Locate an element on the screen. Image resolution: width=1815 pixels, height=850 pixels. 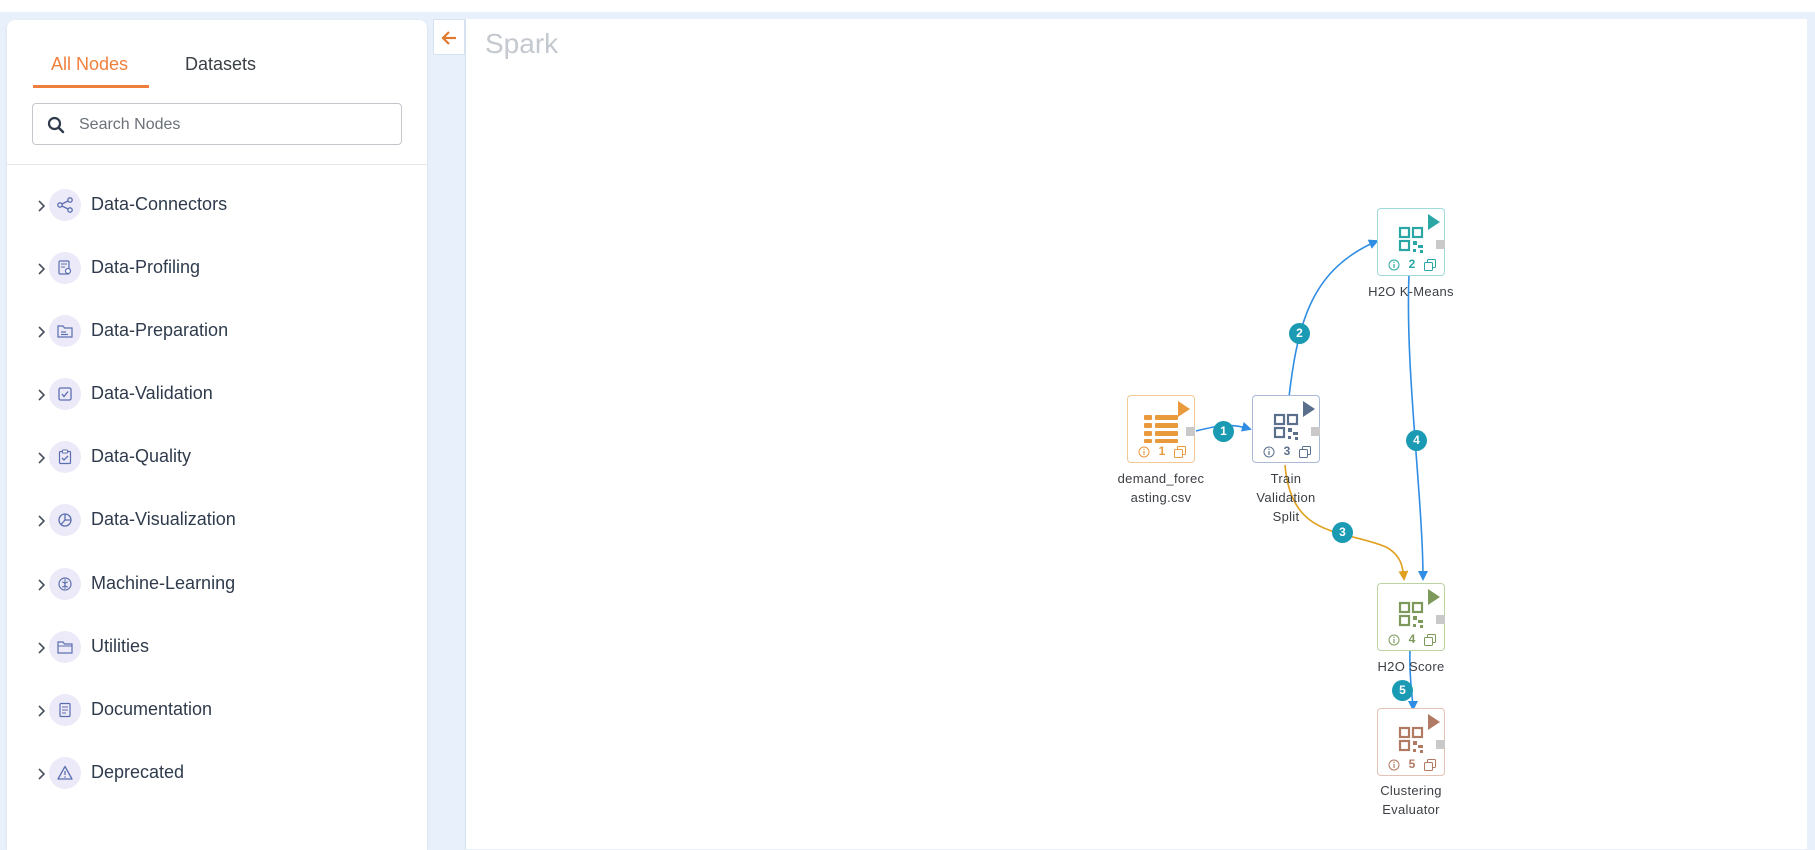
category-documentation: Documentation is located at coordinates (222, 711).